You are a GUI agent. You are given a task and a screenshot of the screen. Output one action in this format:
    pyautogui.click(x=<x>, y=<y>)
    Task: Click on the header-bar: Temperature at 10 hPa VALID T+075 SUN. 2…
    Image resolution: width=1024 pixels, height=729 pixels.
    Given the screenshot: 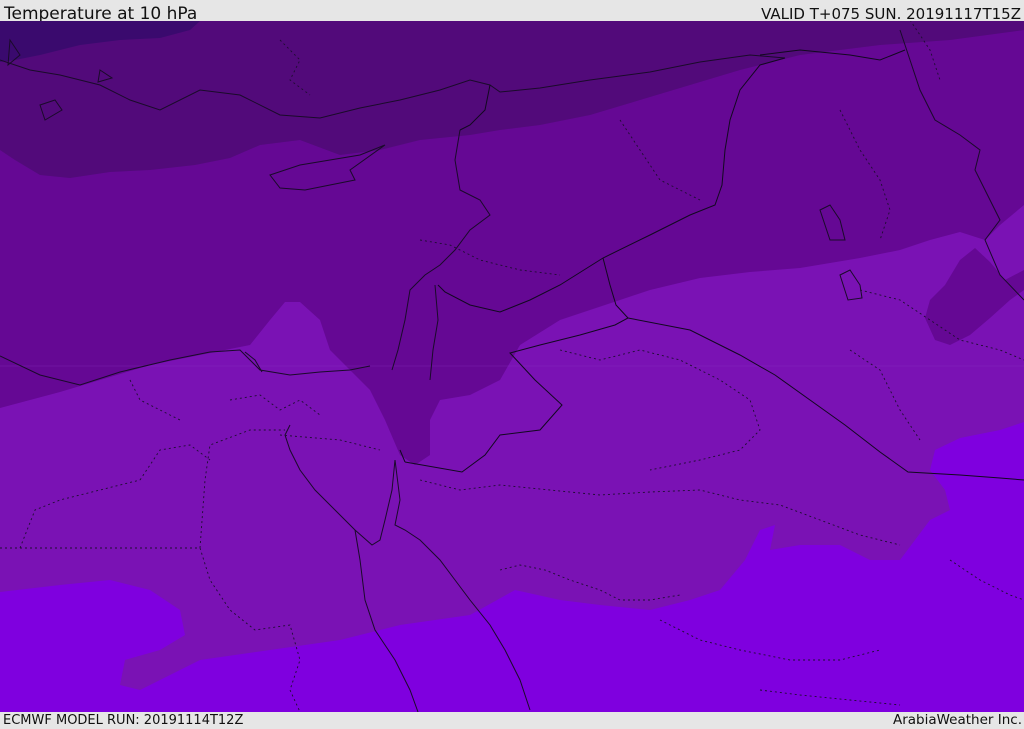 What is the action you would take?
    pyautogui.click(x=512, y=12)
    